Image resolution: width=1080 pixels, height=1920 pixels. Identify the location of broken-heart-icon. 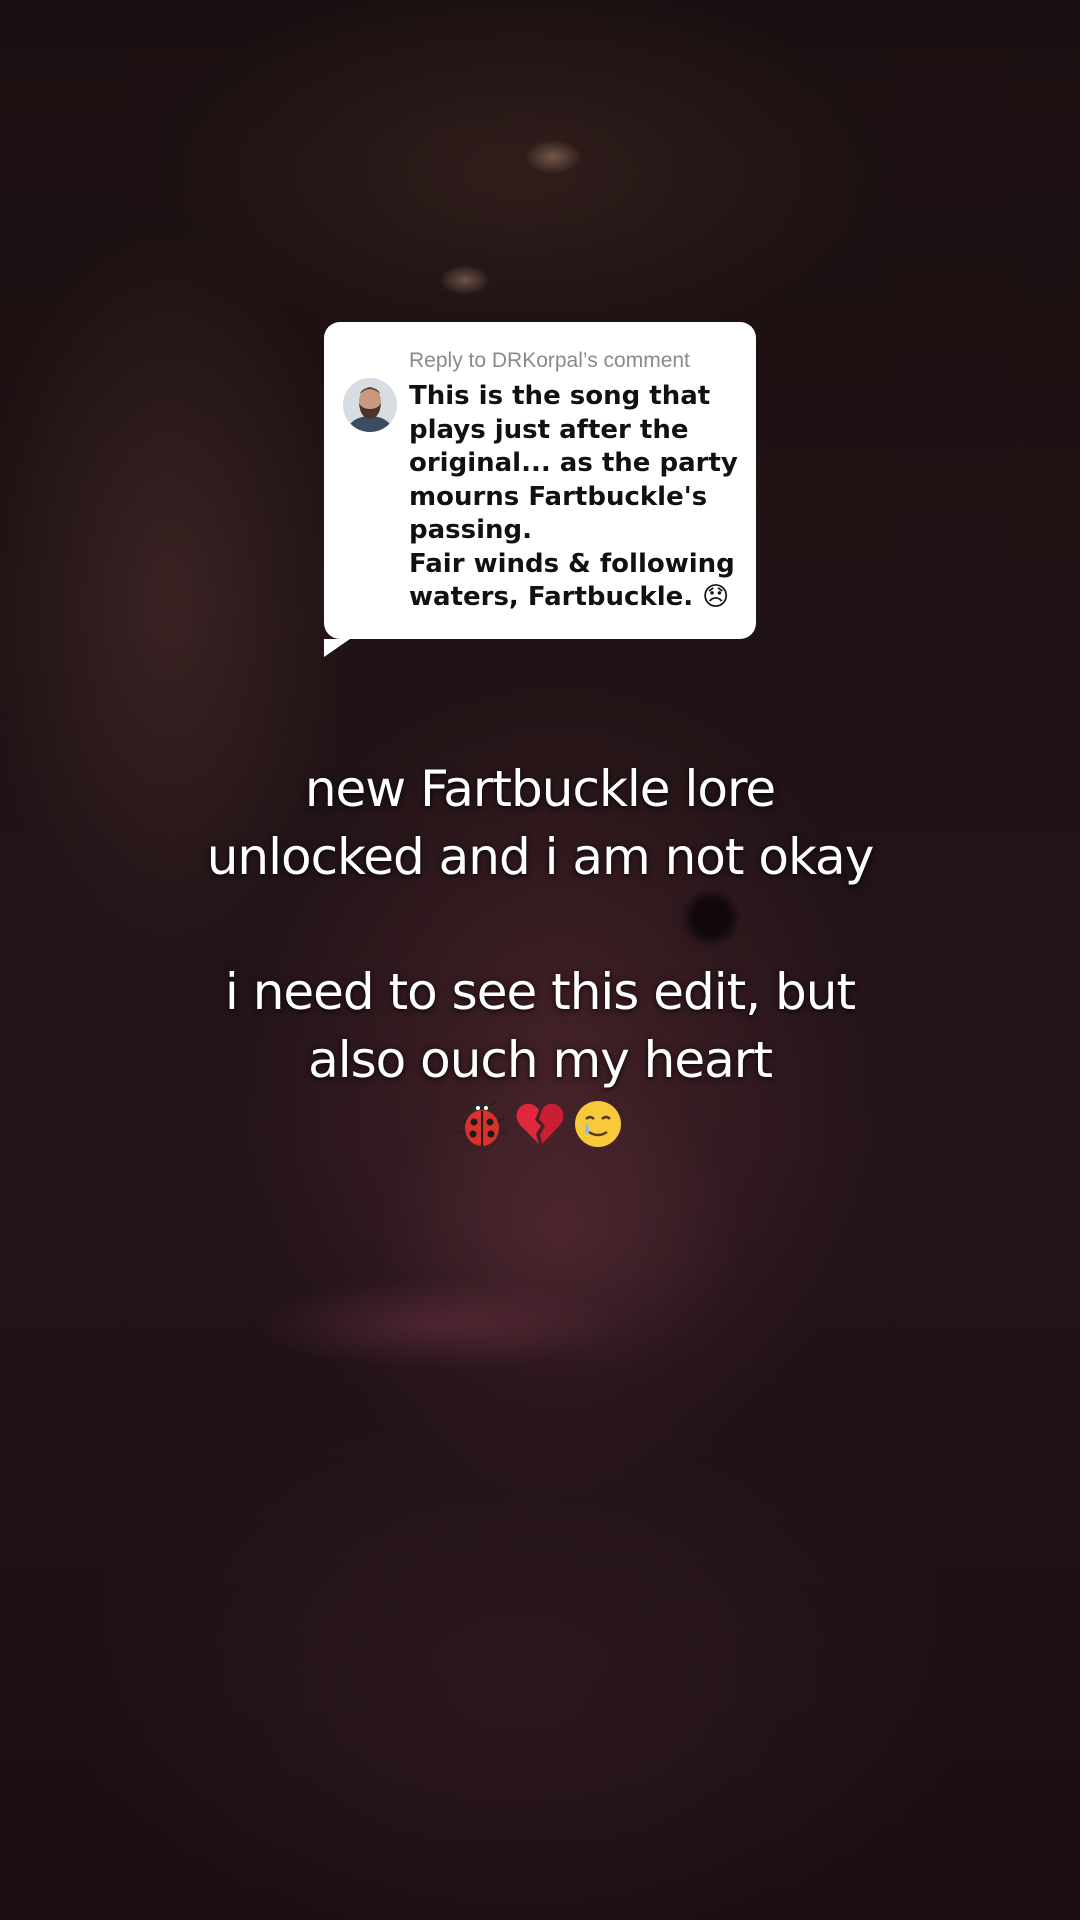
(540, 1123).